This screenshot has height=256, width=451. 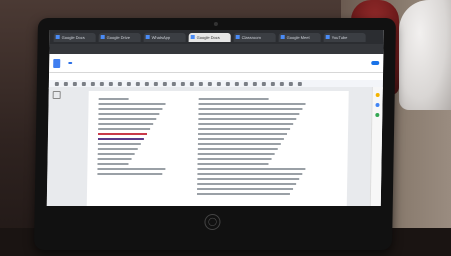 I want to click on browser-tab: YouTube, so click(x=344, y=37).